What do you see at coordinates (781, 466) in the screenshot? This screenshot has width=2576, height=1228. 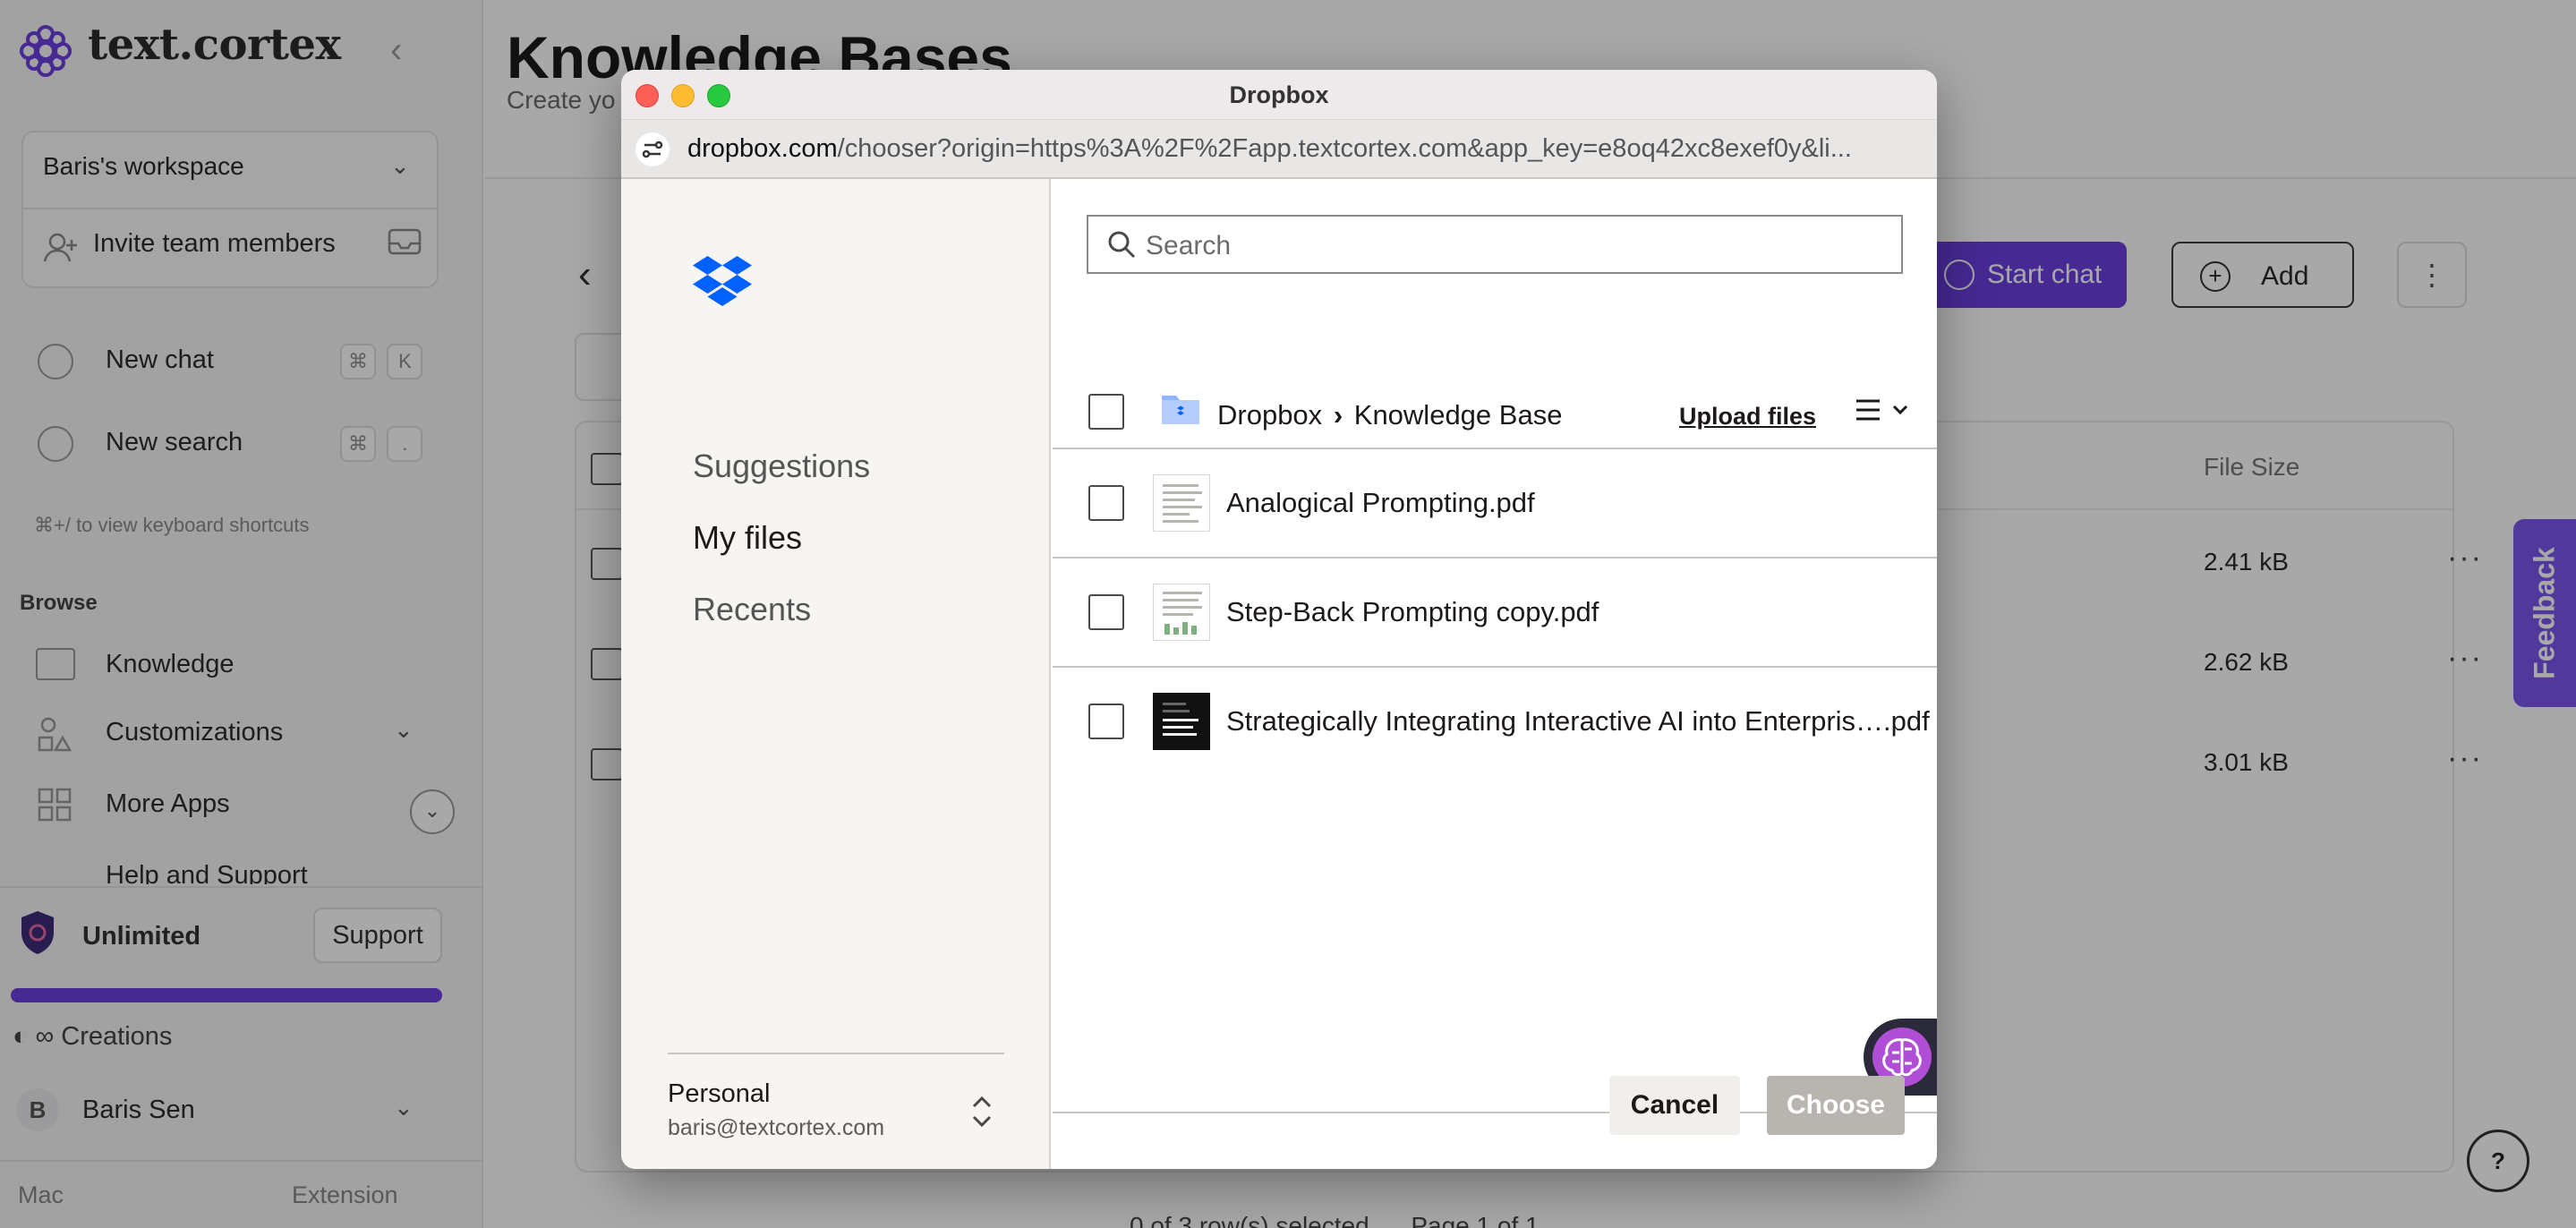 I see `nav-suggestions: Suggestions` at bounding box center [781, 466].